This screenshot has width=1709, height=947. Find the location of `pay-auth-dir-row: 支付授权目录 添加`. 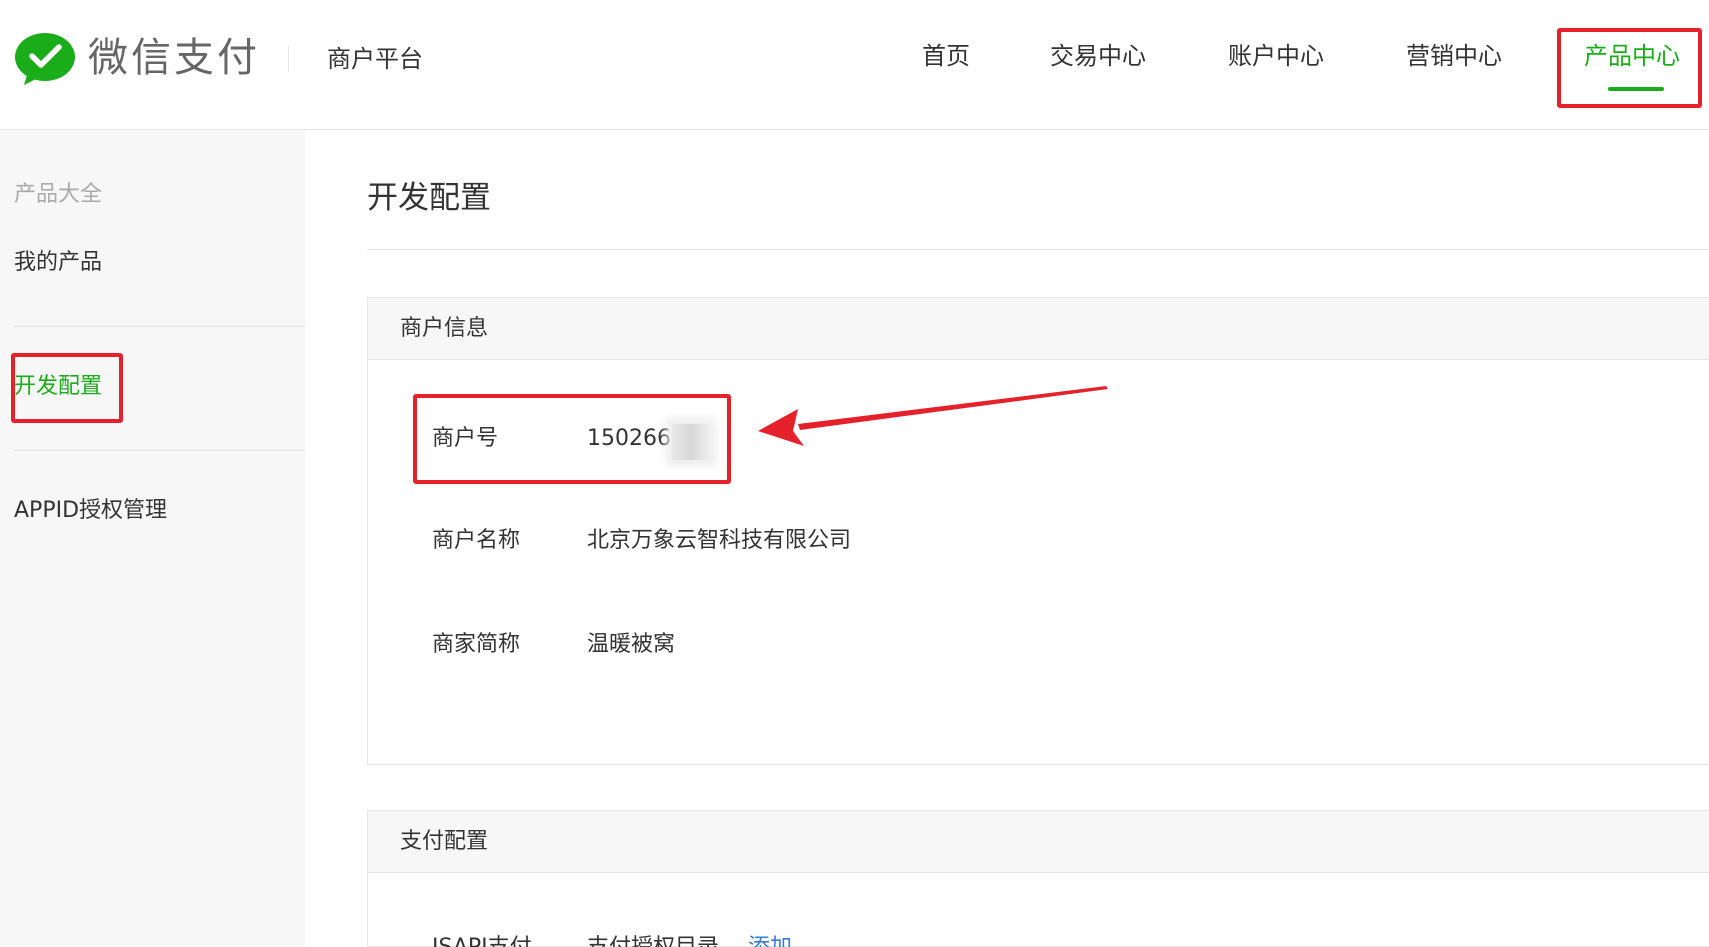

pay-auth-dir-row: 支付授权目录 添加 is located at coordinates (689, 939).